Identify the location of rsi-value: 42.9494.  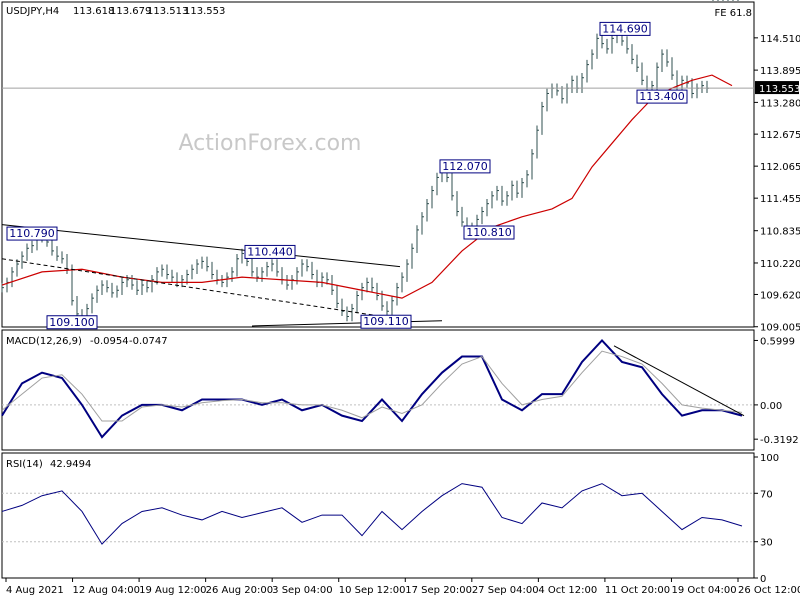
(70, 464).